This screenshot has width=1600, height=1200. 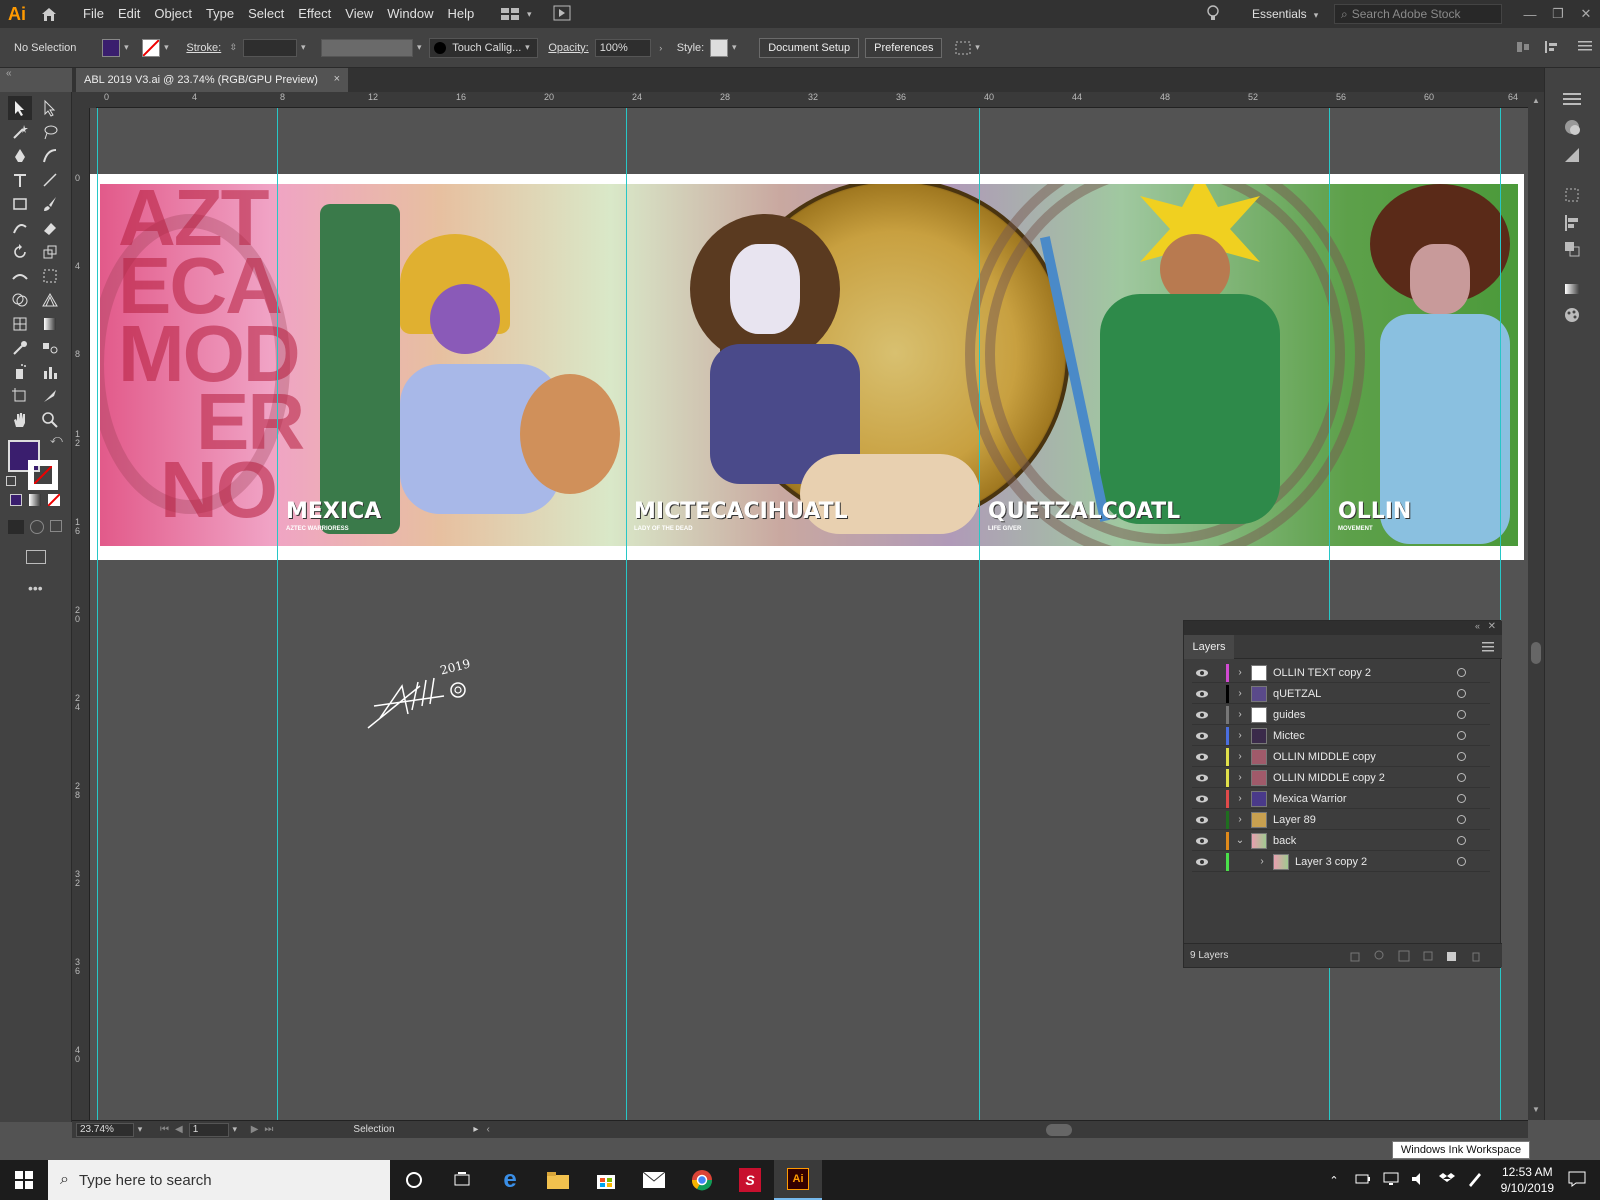 What do you see at coordinates (314, 14) in the screenshot?
I see `menu-effect: Effect` at bounding box center [314, 14].